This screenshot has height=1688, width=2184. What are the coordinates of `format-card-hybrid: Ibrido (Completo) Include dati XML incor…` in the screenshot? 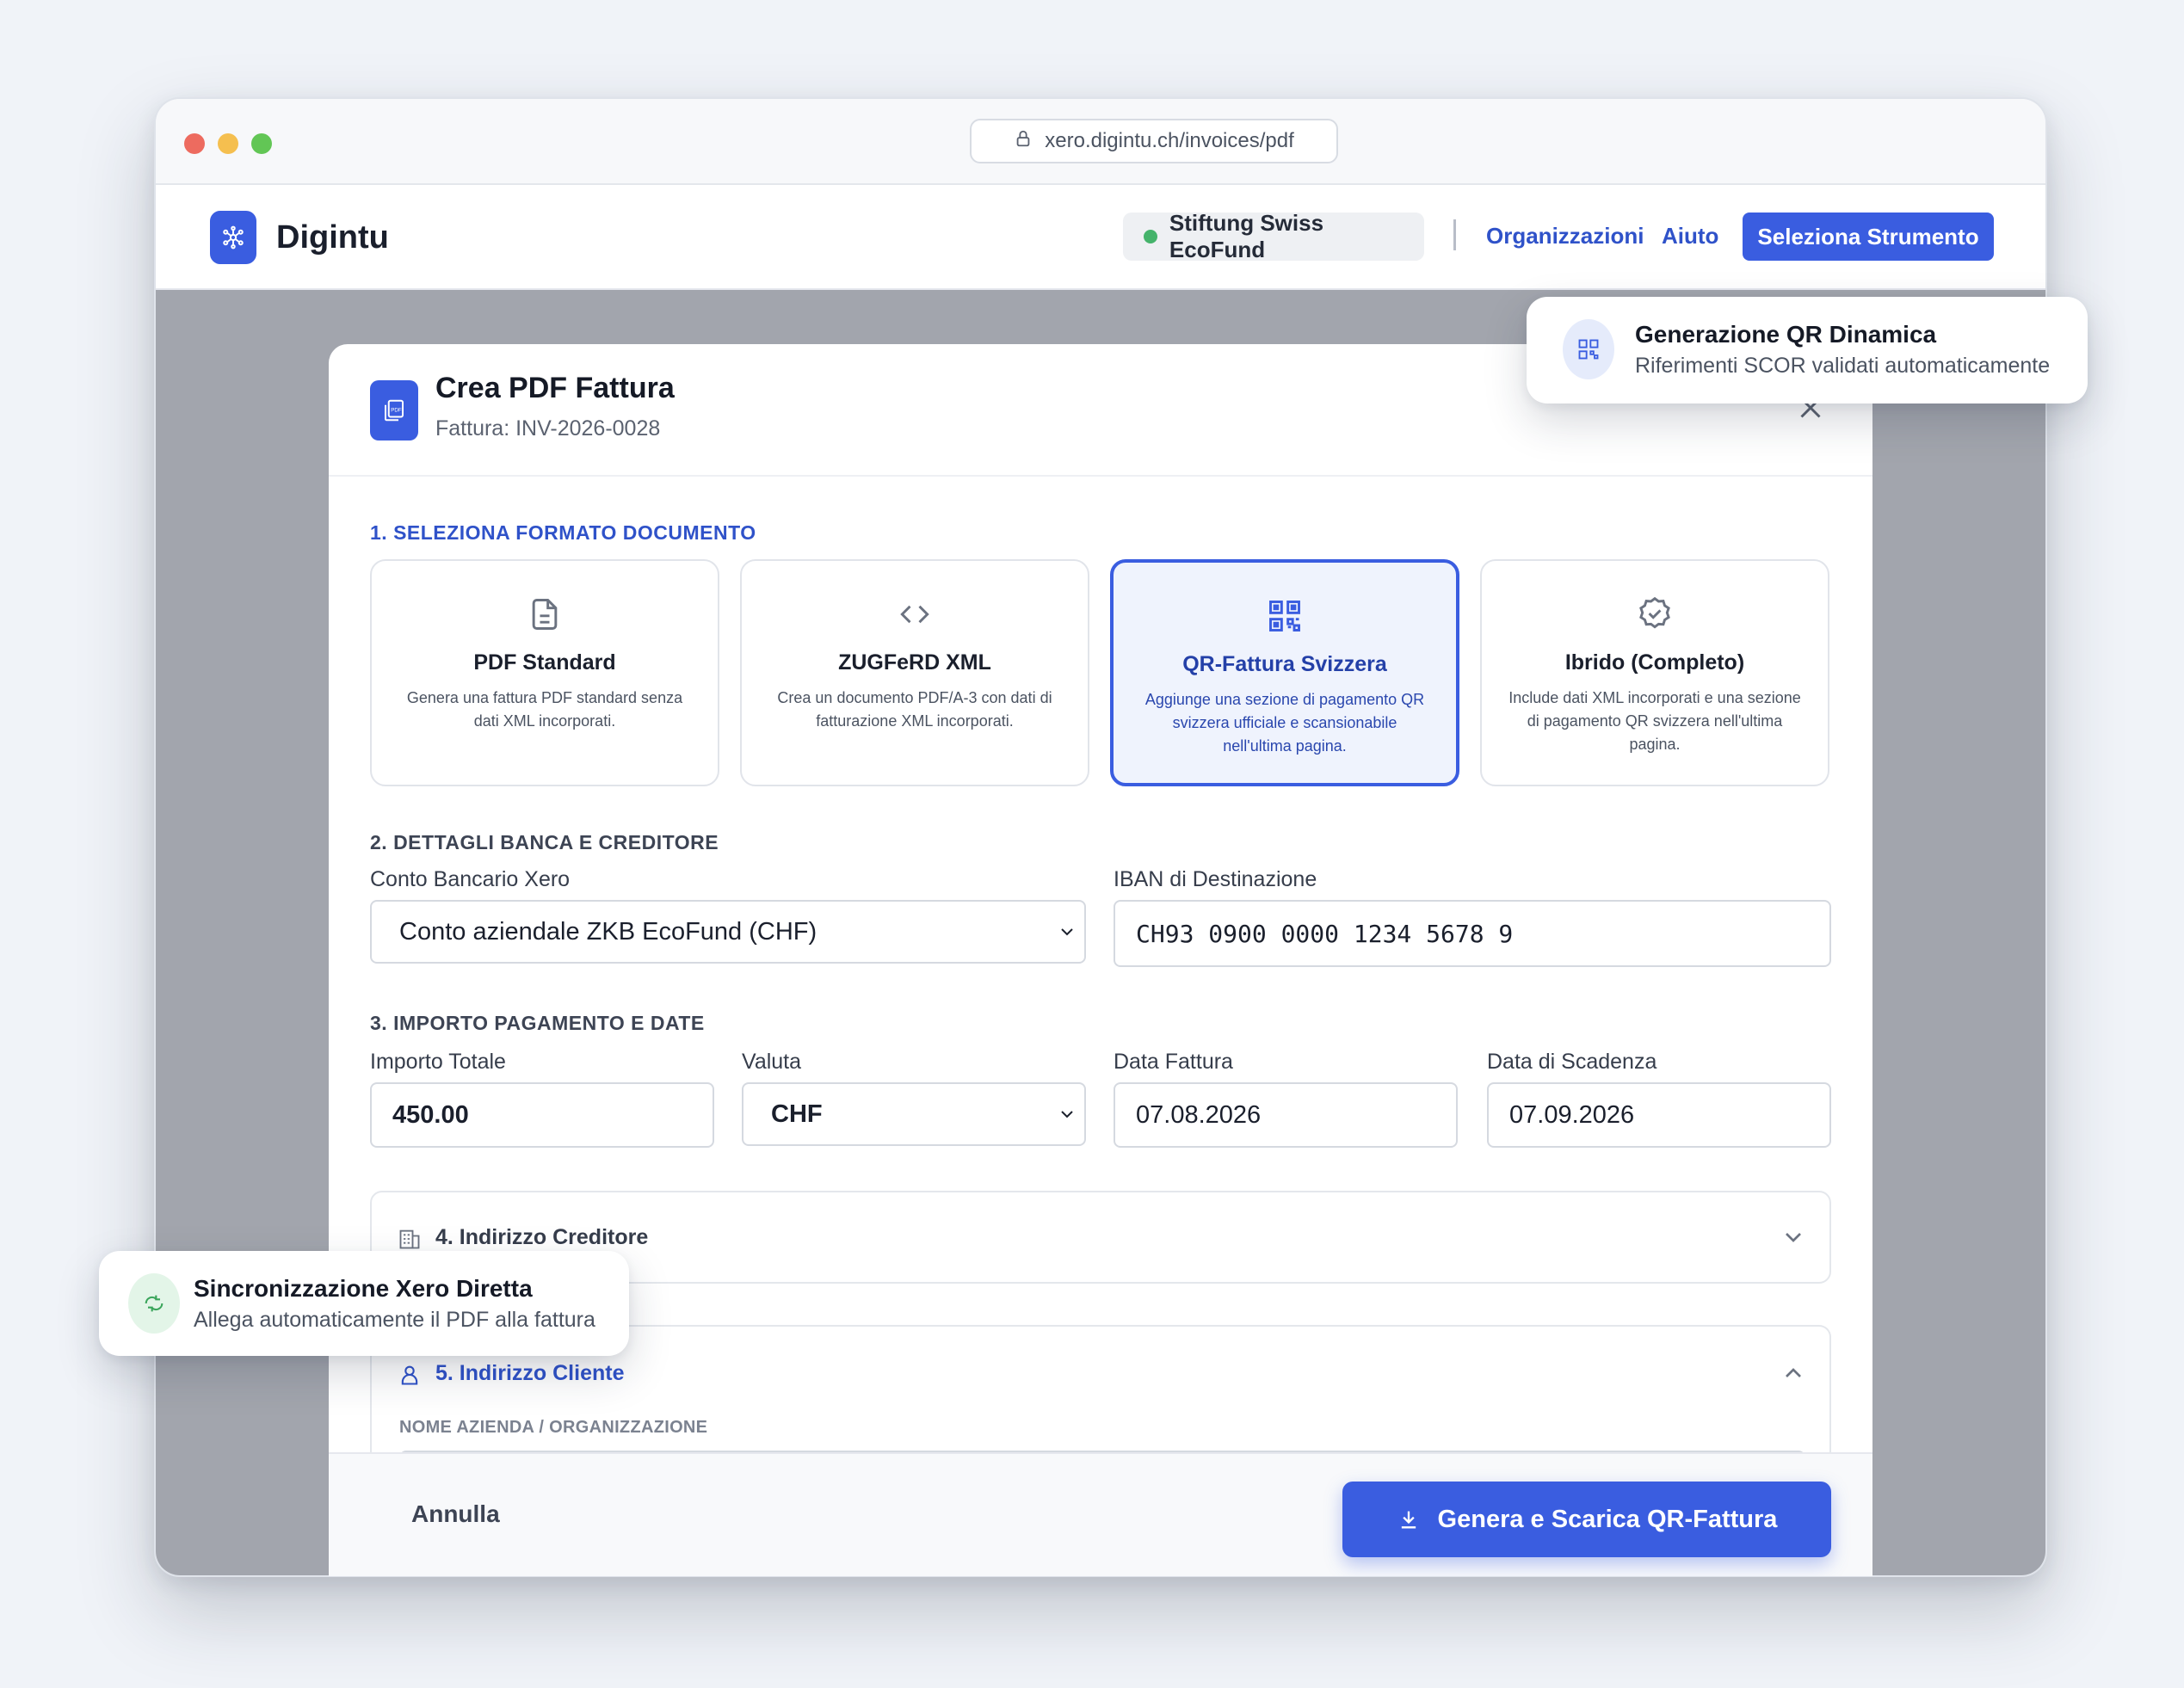 It's located at (1655, 672).